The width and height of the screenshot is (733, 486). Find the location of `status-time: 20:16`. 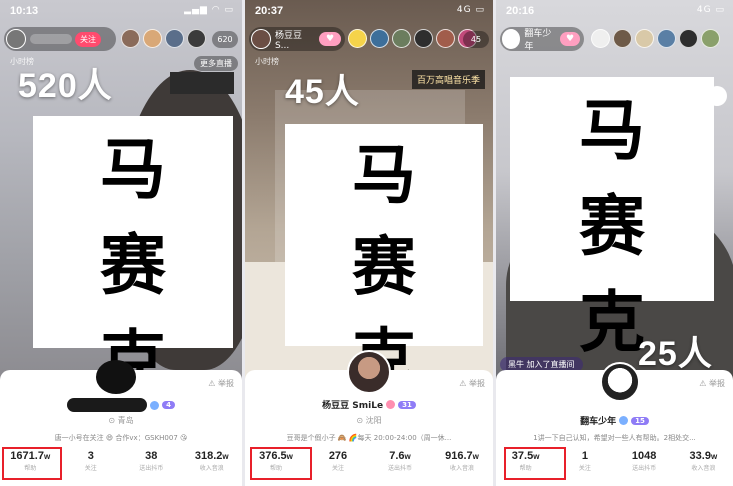

status-time: 20:16 is located at coordinates (520, 11).